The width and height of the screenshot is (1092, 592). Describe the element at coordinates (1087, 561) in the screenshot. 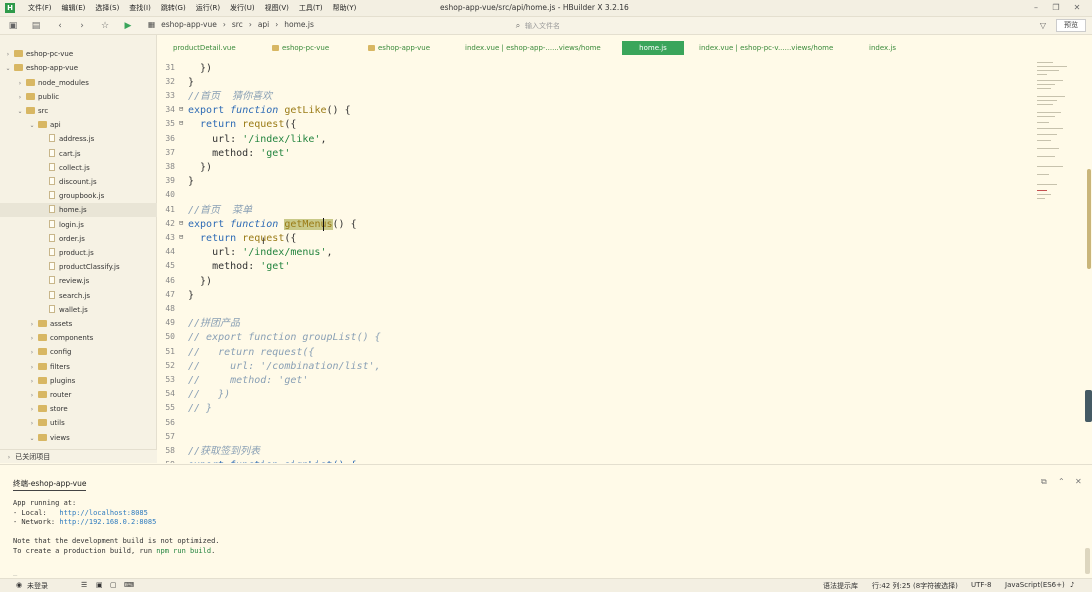

I see `terminal-scrollbar` at that location.